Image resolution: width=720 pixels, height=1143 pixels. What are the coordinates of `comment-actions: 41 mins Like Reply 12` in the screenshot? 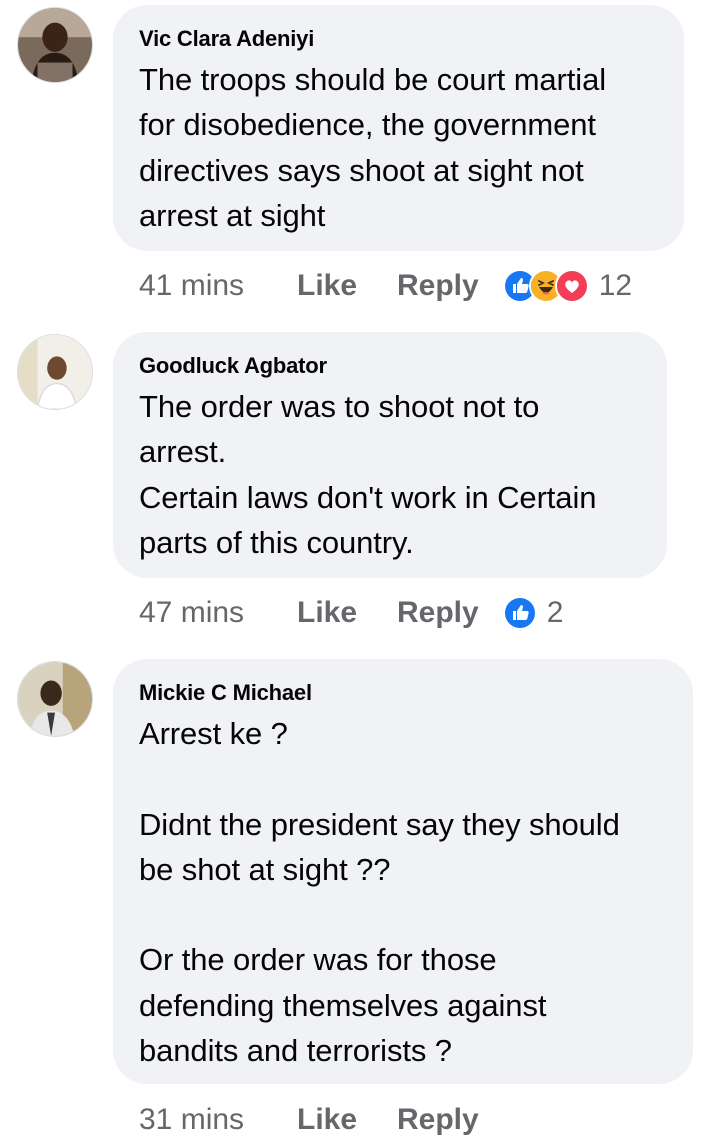 It's located at (385, 286).